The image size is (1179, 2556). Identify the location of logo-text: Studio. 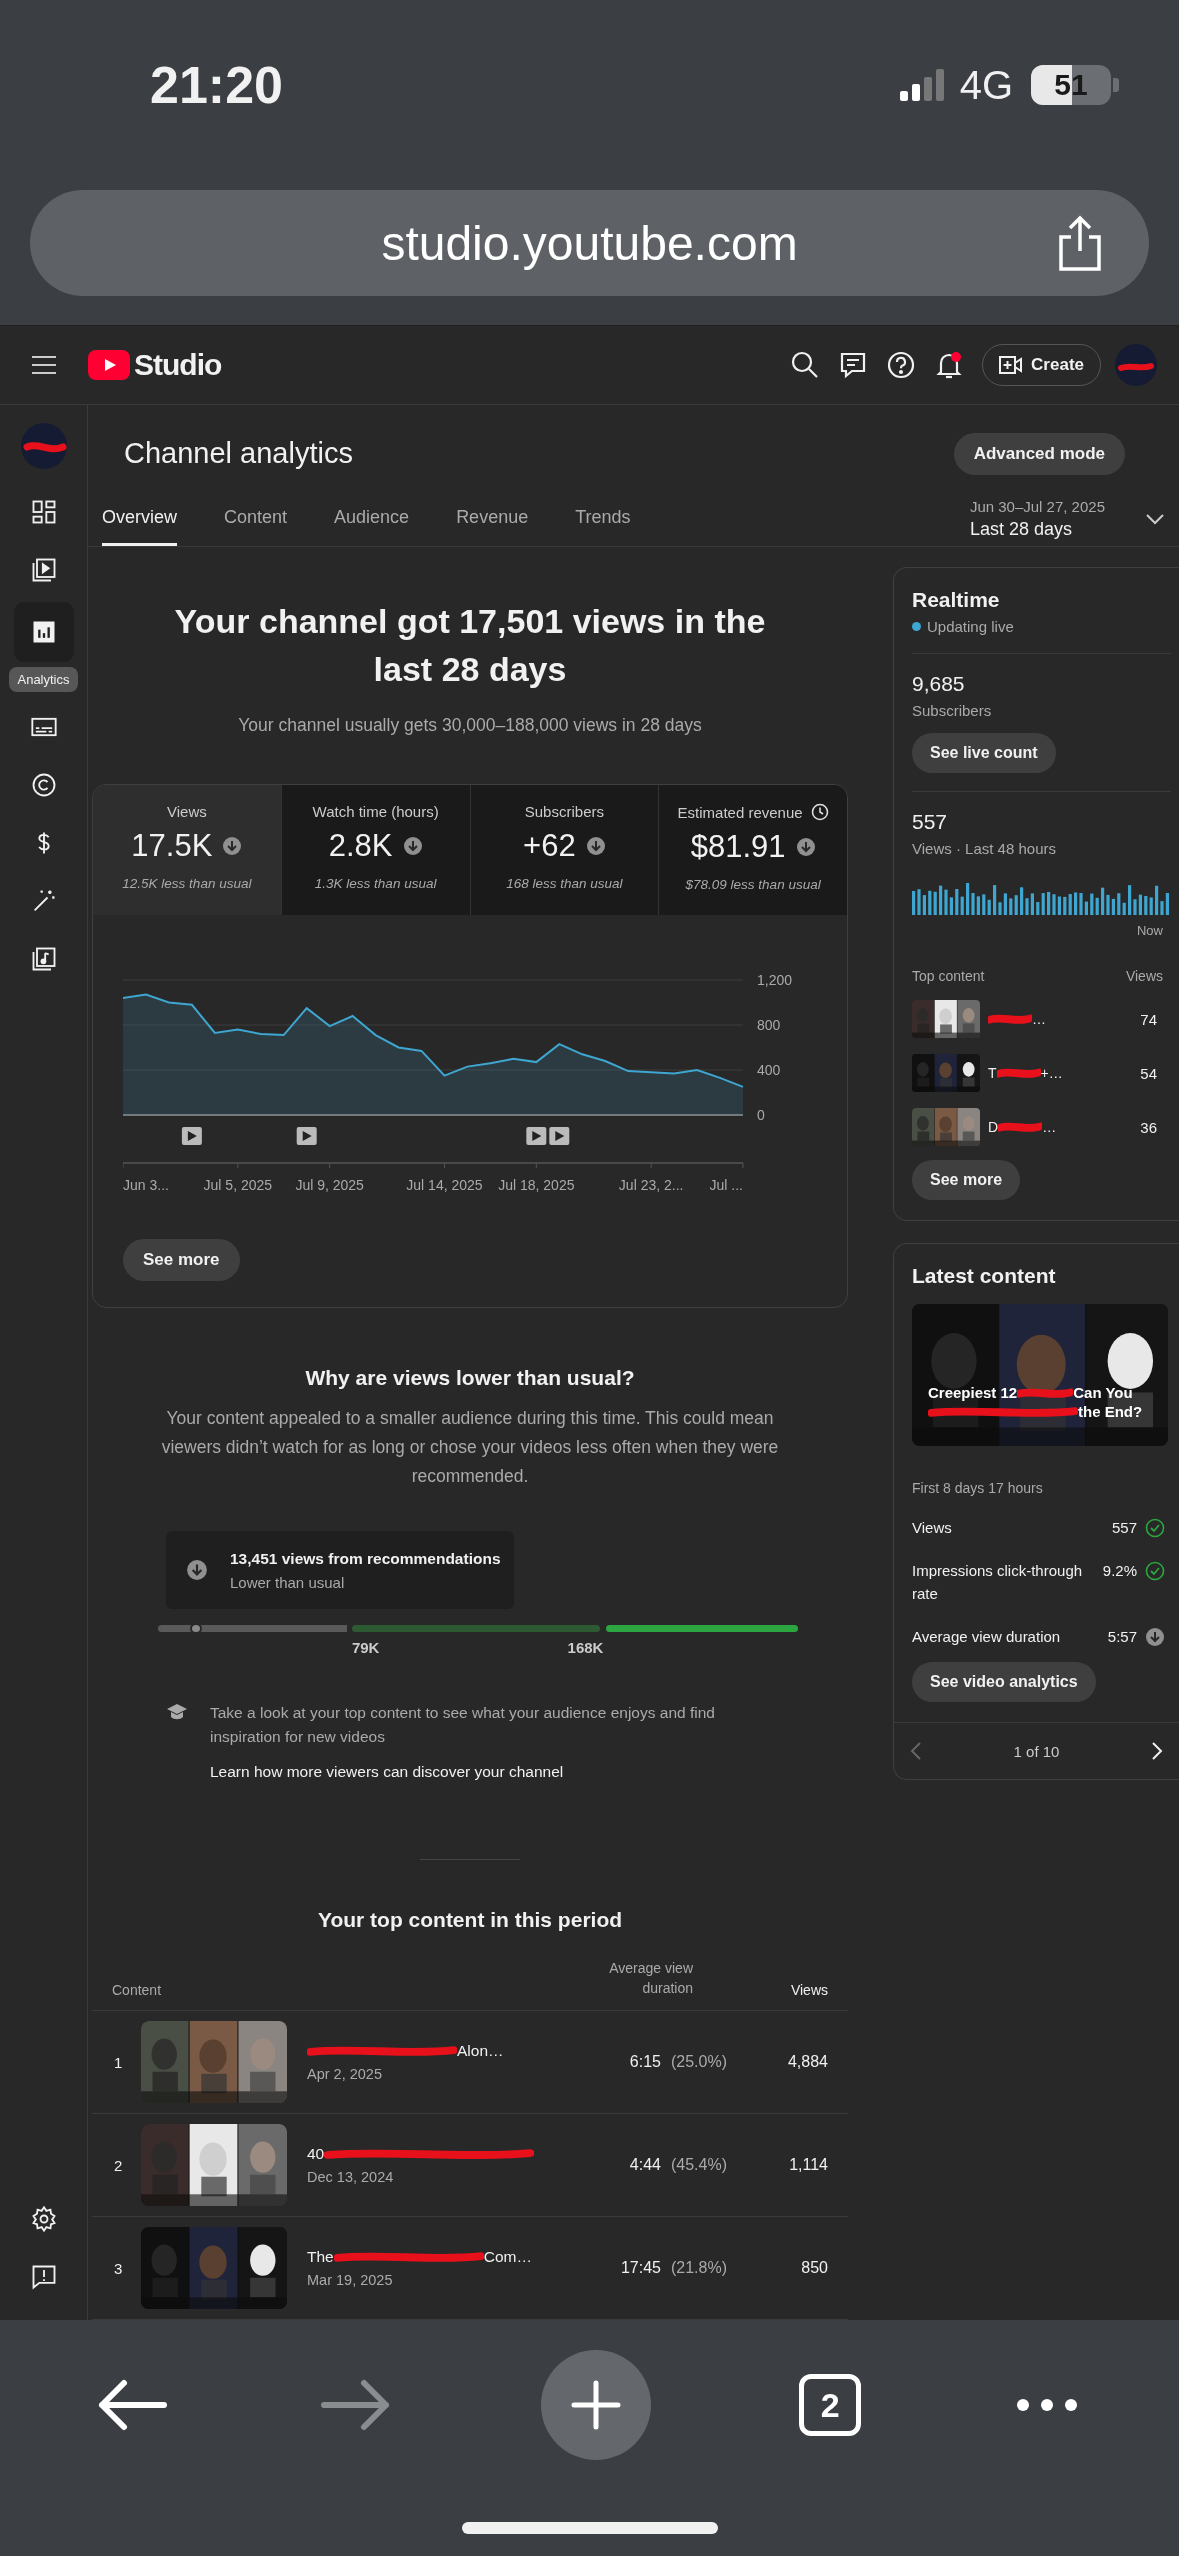
(178, 365).